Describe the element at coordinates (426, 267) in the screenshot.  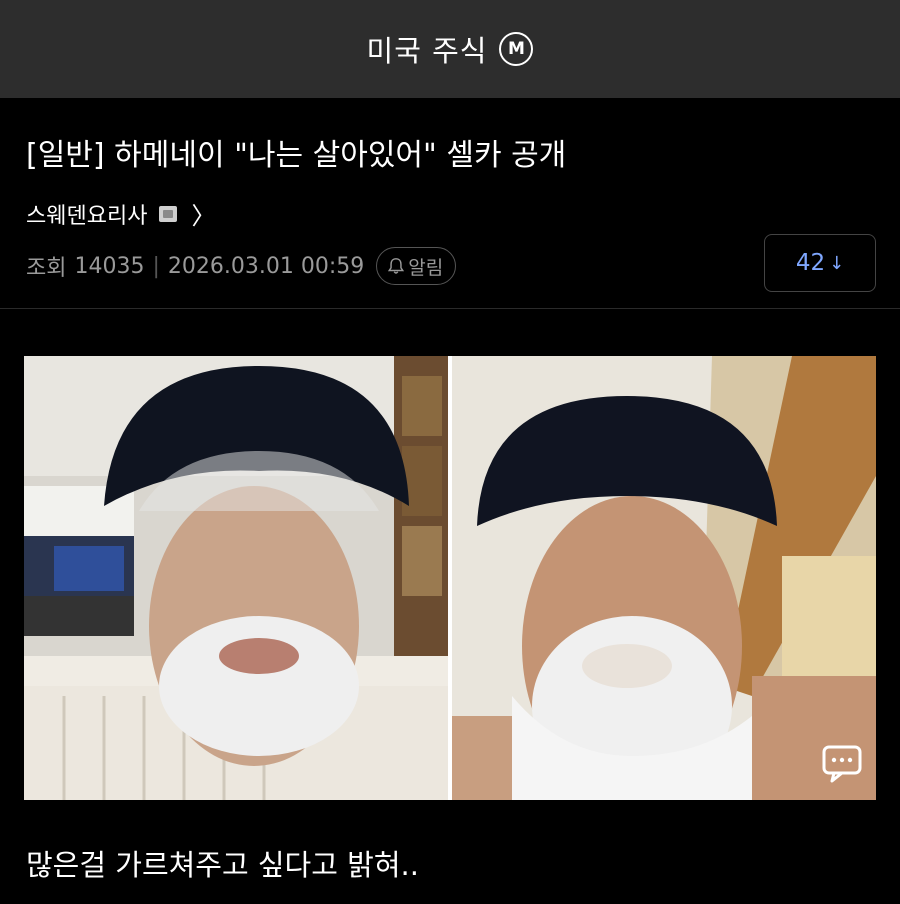
I see `alarm-label: 알림` at that location.